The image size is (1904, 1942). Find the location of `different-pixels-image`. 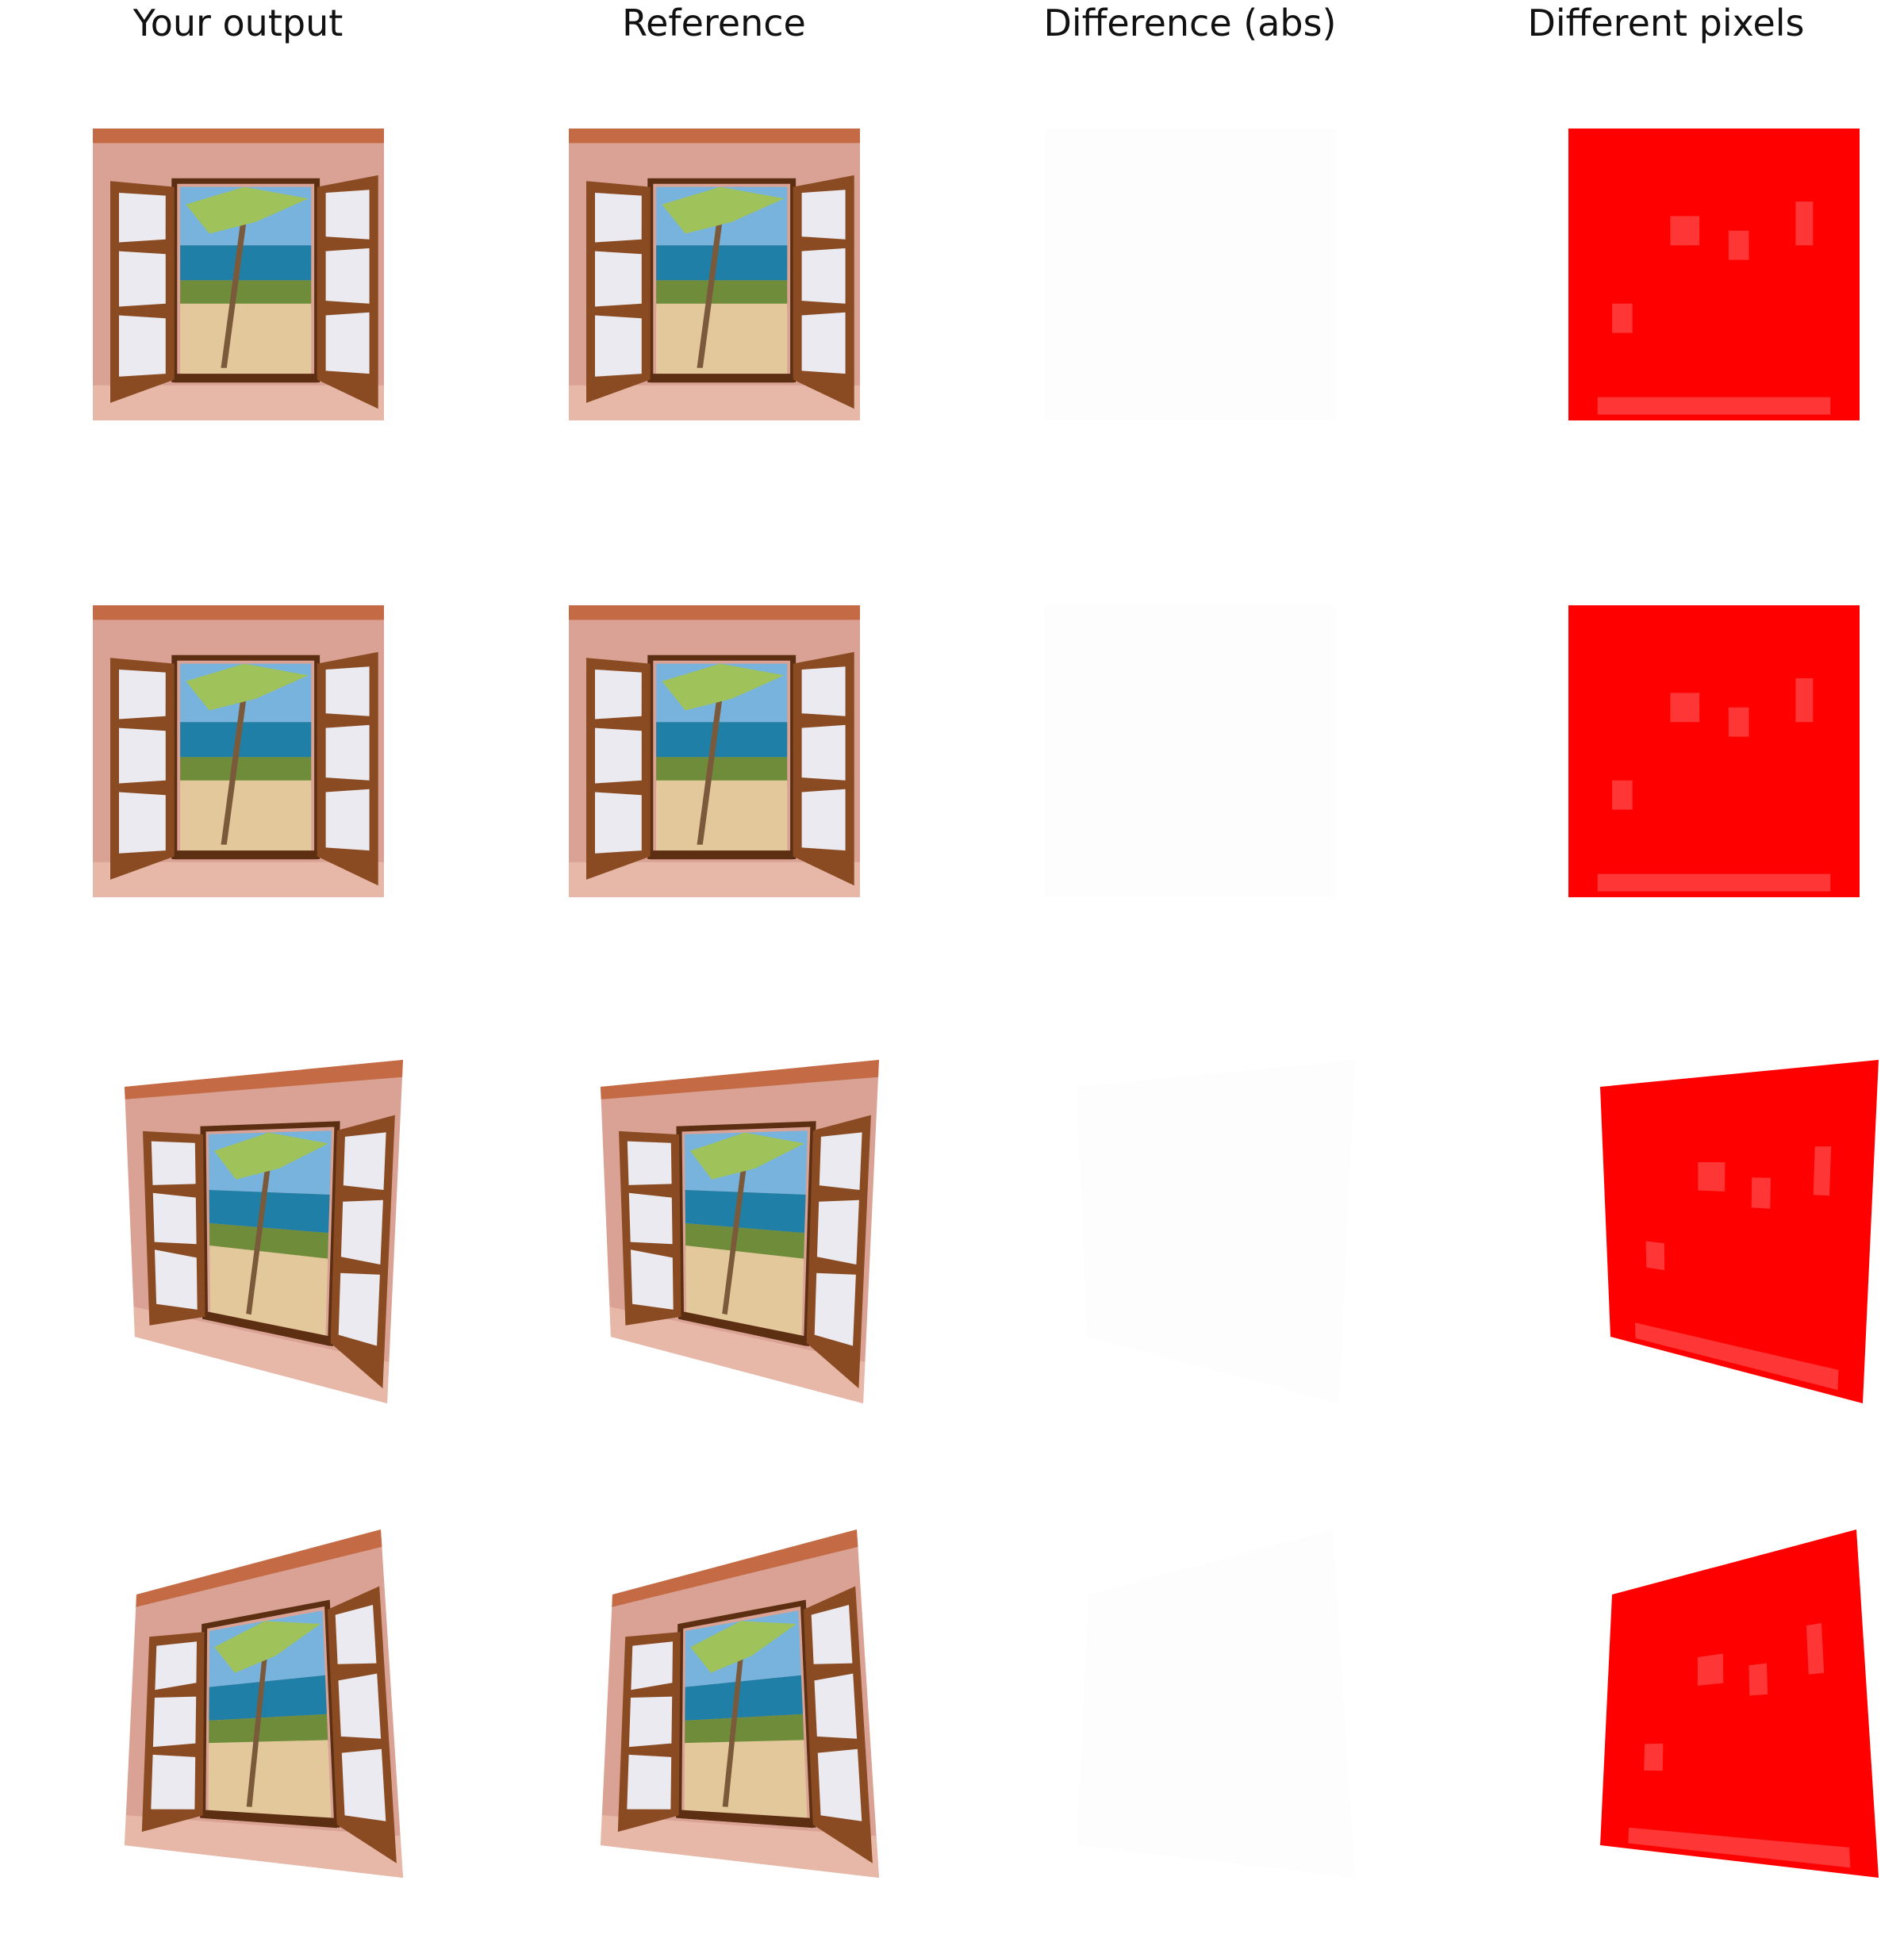

different-pixels-image is located at coordinates (1739, 1703).